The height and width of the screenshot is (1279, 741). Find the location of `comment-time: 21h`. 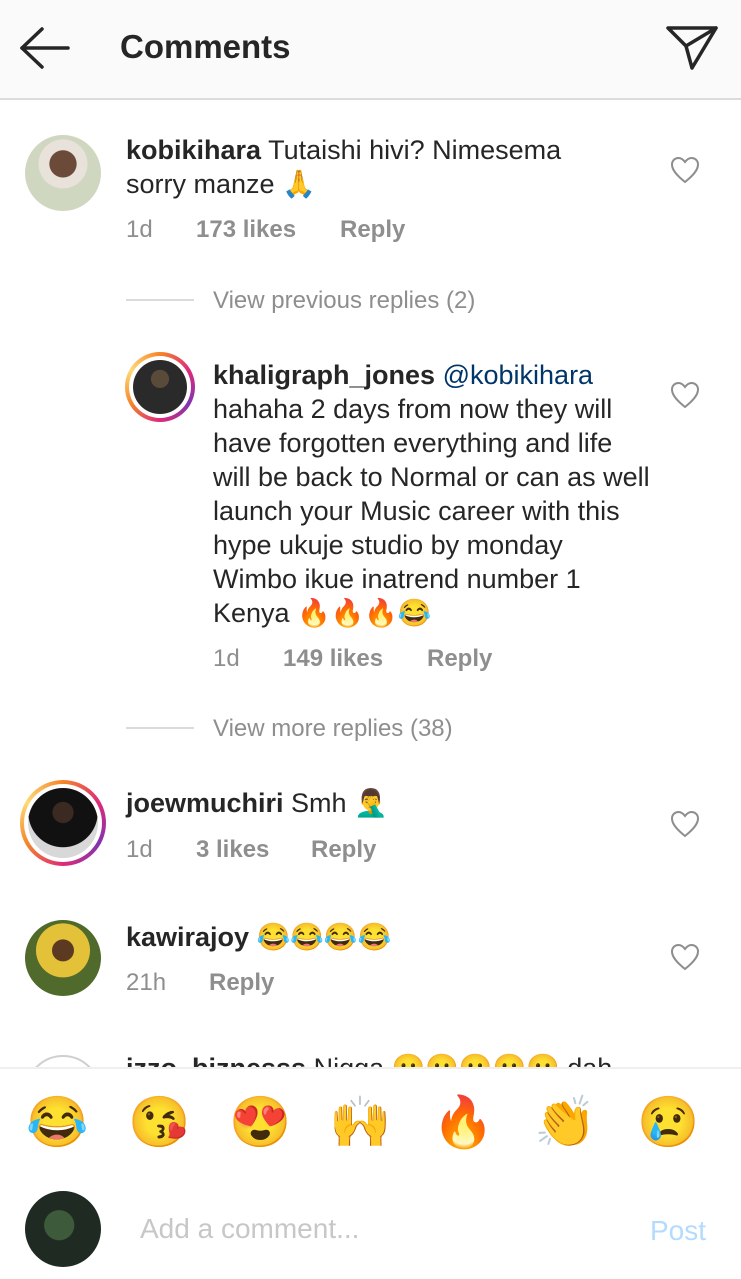

comment-time: 21h is located at coordinates (146, 982).